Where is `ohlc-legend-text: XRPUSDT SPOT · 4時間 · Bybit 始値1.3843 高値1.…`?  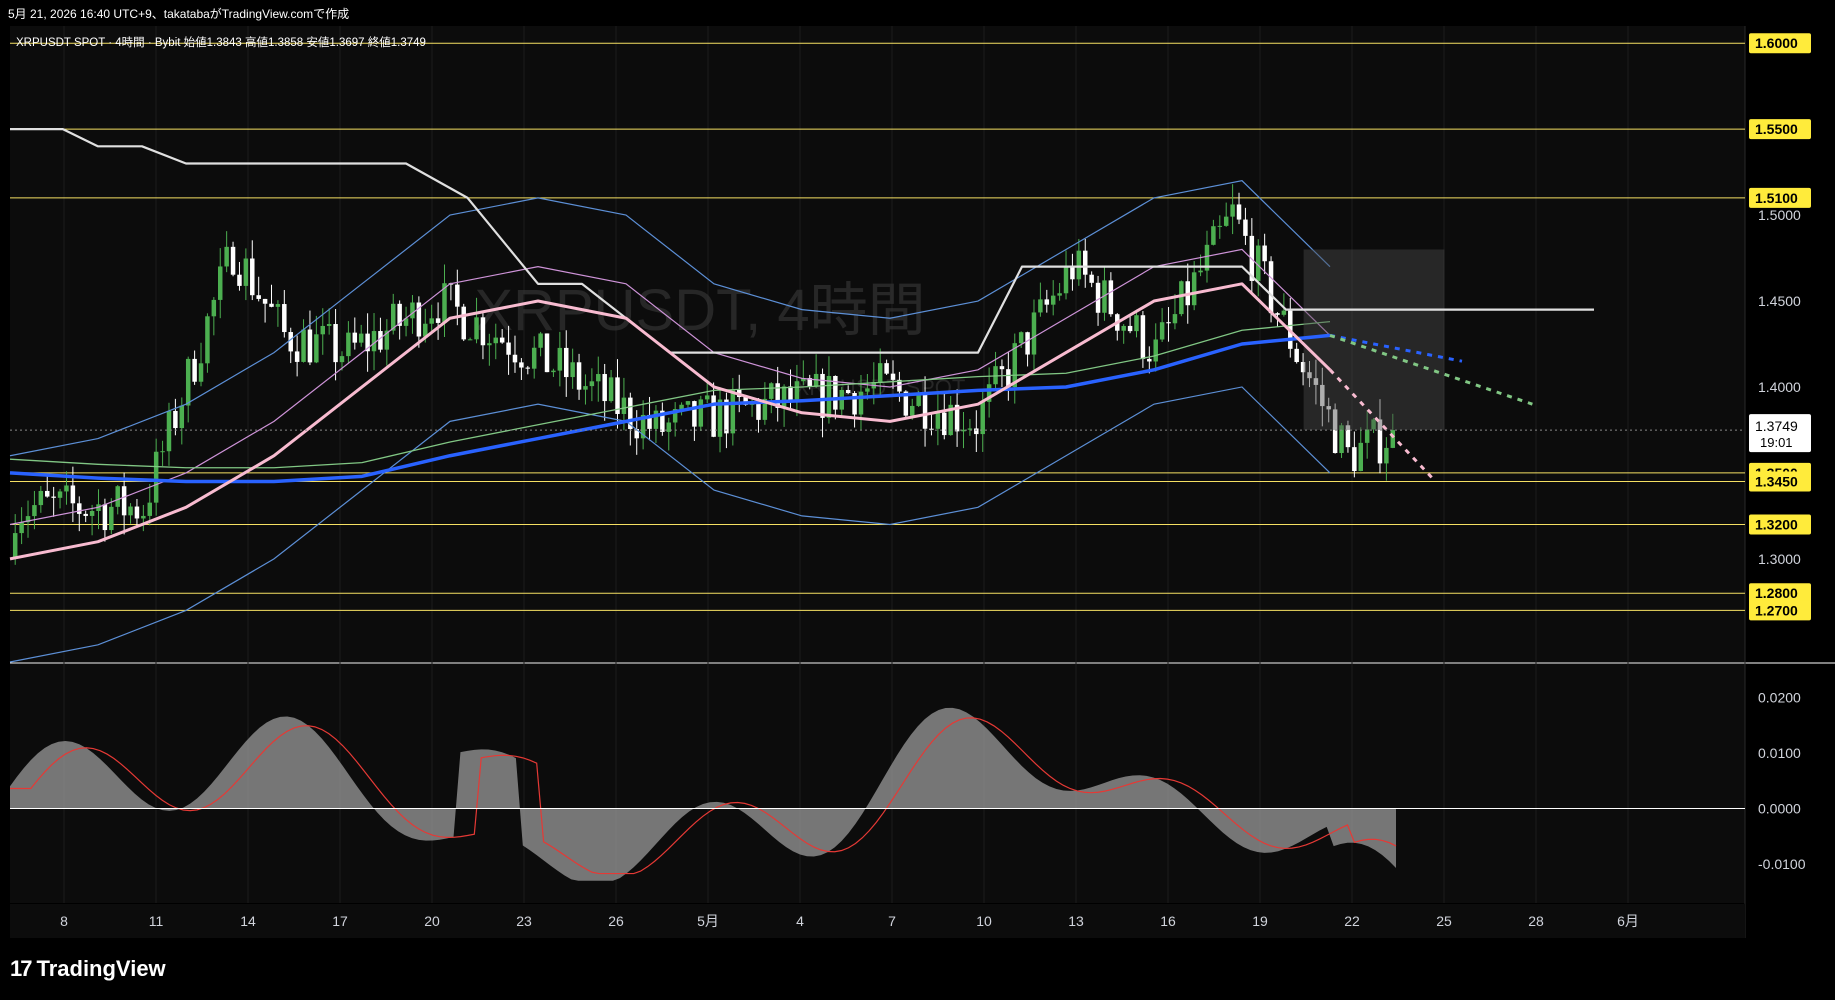 ohlc-legend-text: XRPUSDT SPOT · 4時間 · Bybit 始値1.3843 高値1.… is located at coordinates (221, 42).